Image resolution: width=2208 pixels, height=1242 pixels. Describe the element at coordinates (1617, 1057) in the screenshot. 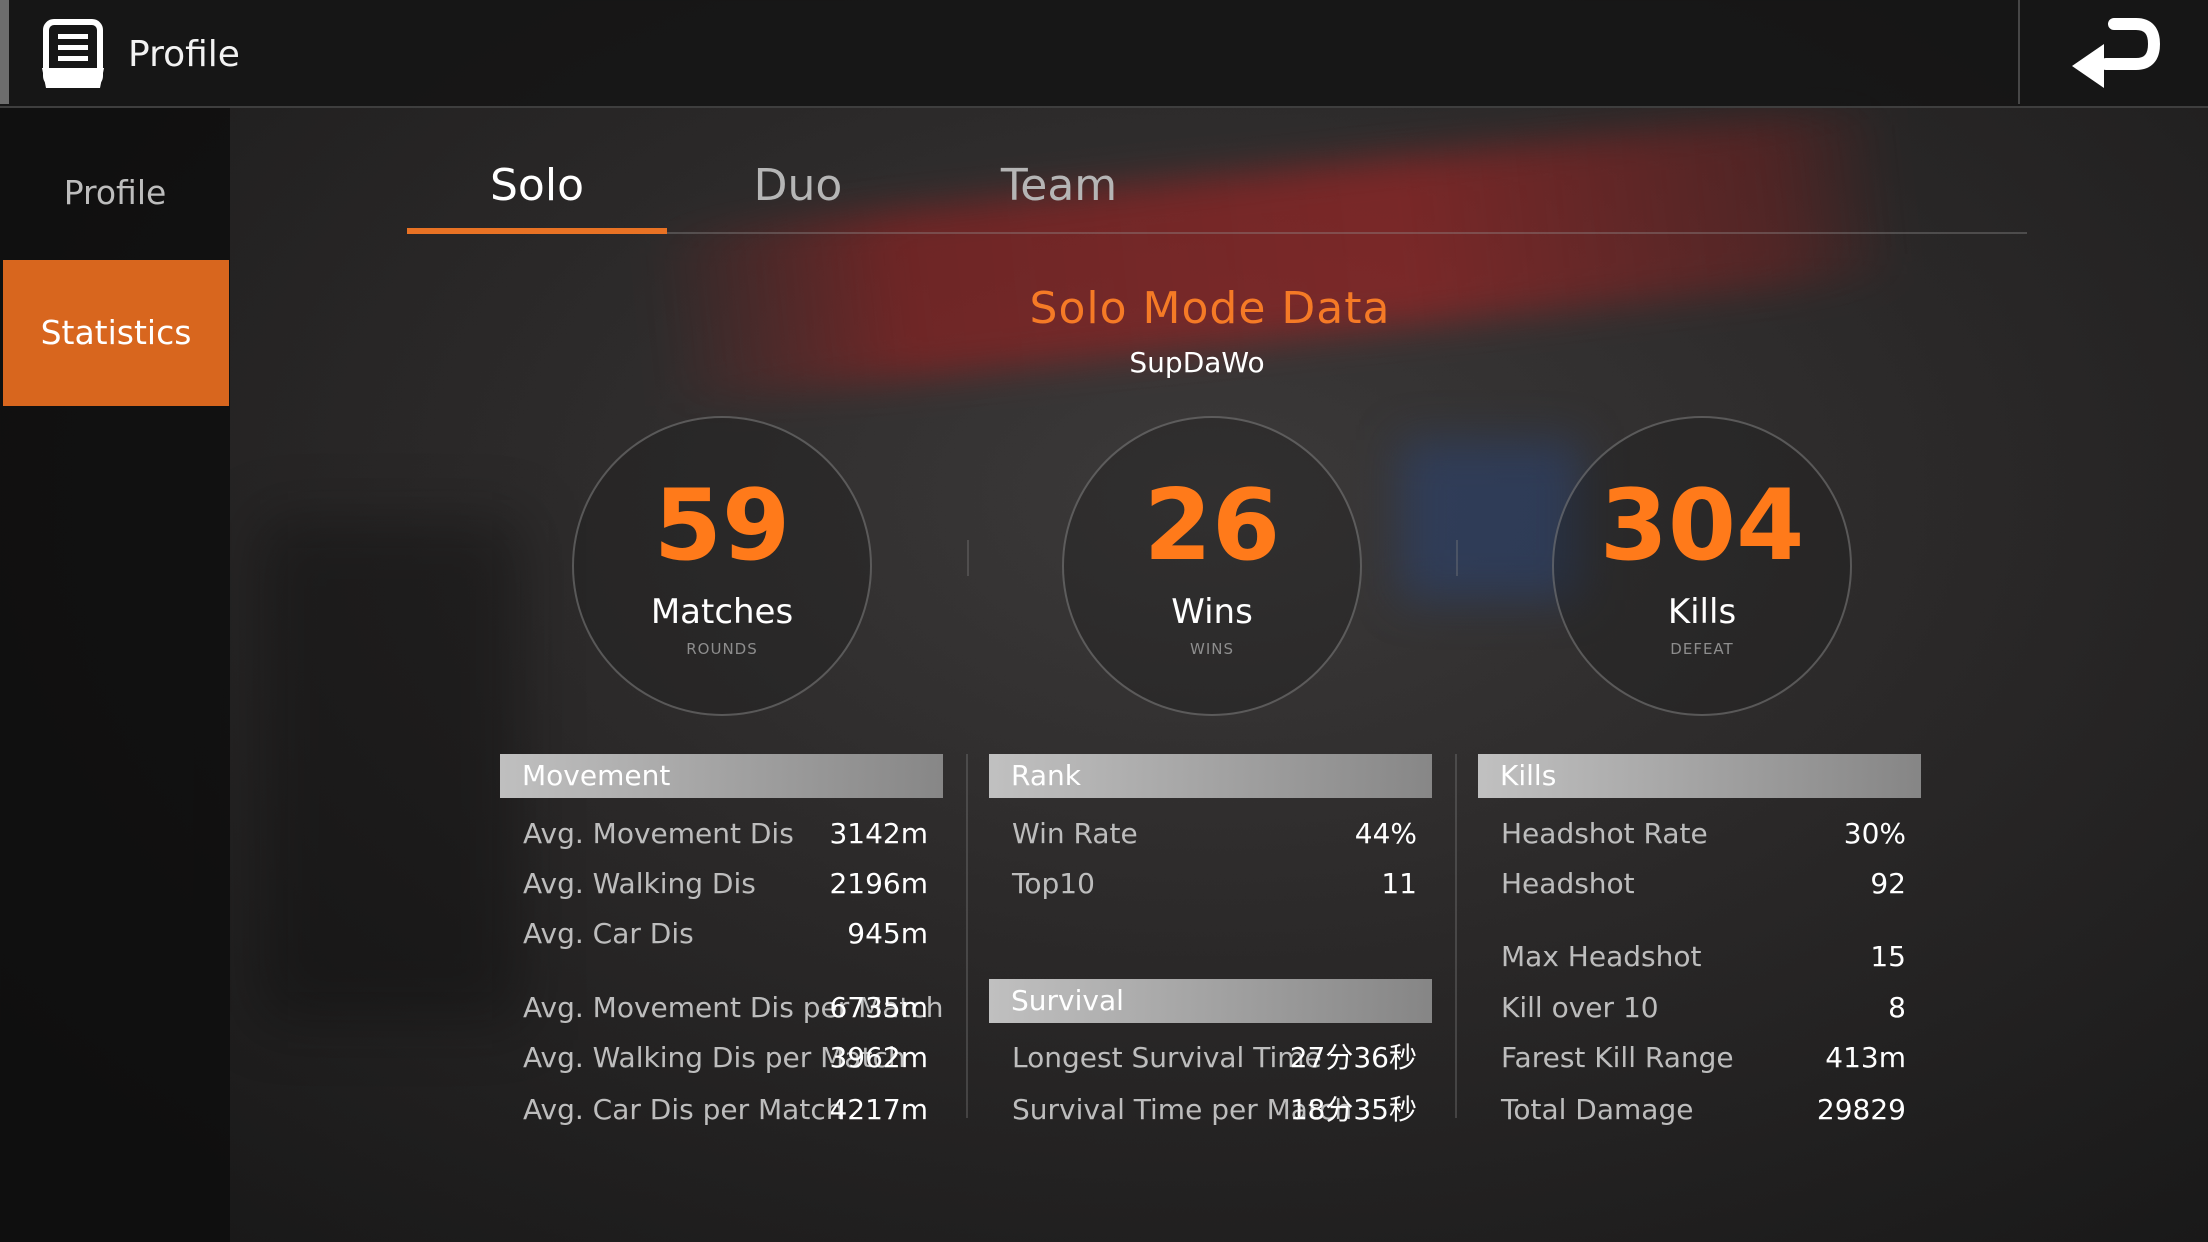

I see `stat-label: Farest Kill Range` at that location.